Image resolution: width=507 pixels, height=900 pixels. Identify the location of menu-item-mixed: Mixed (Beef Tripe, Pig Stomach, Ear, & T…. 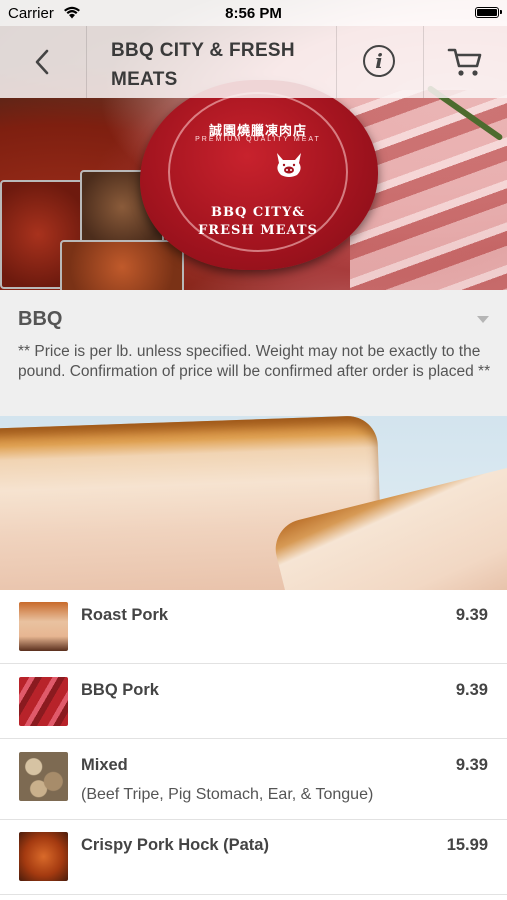
(253, 779).